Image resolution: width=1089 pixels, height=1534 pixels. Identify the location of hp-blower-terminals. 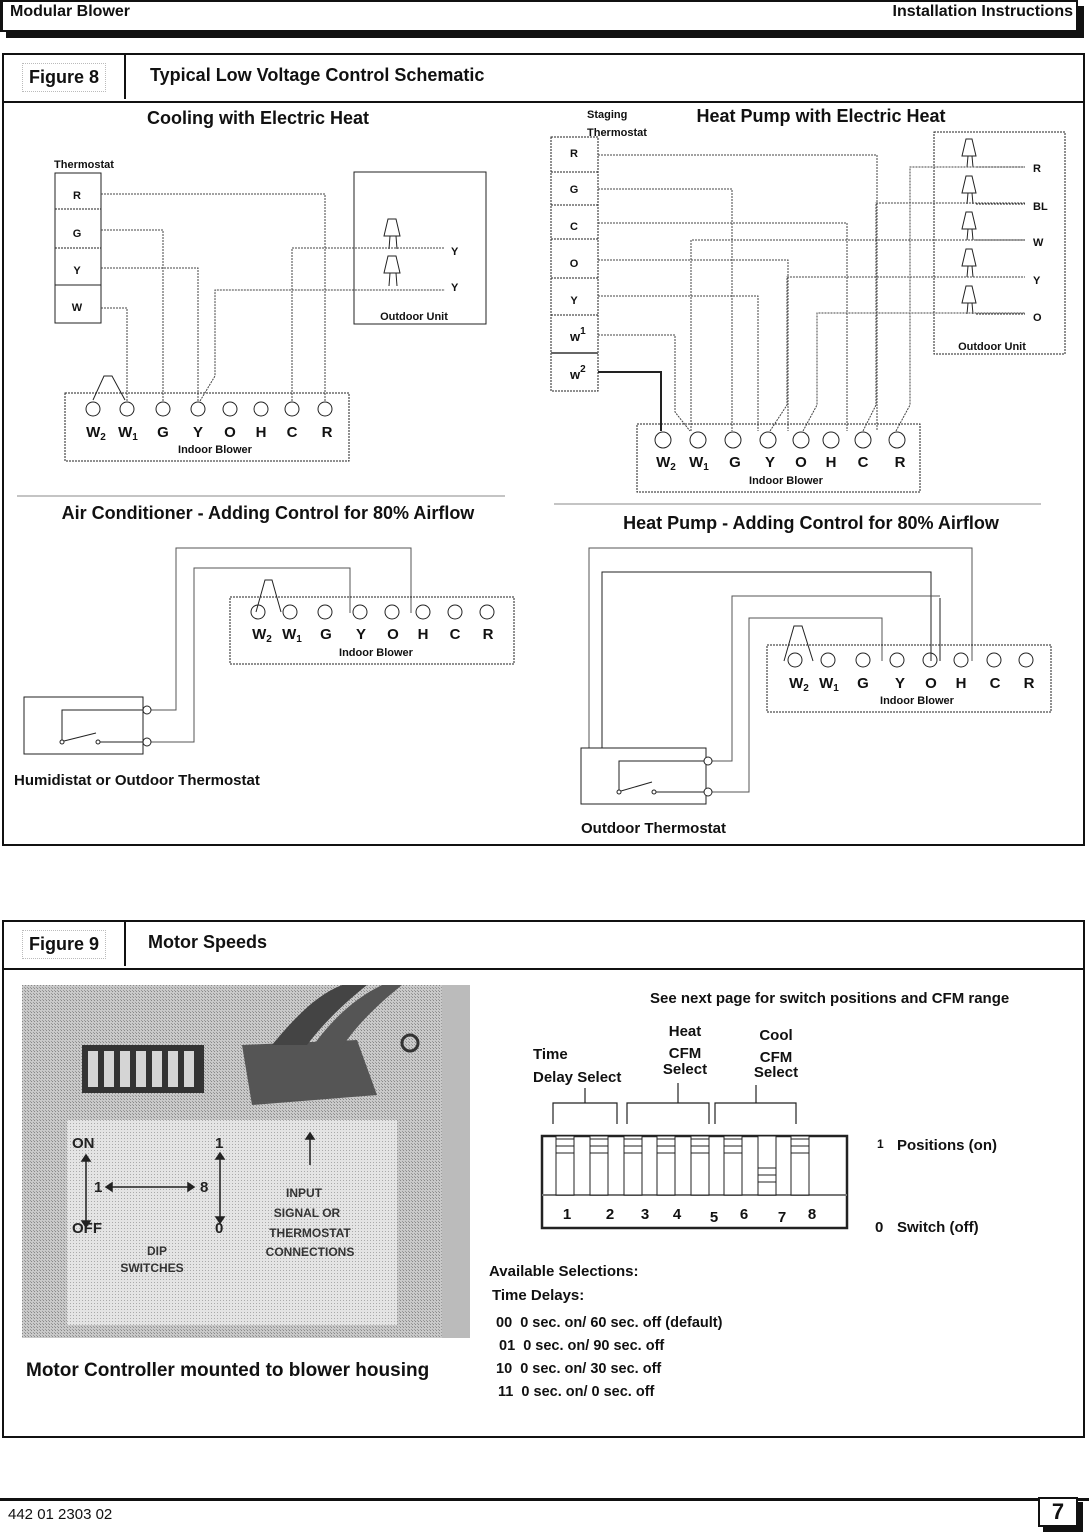
(780, 440).